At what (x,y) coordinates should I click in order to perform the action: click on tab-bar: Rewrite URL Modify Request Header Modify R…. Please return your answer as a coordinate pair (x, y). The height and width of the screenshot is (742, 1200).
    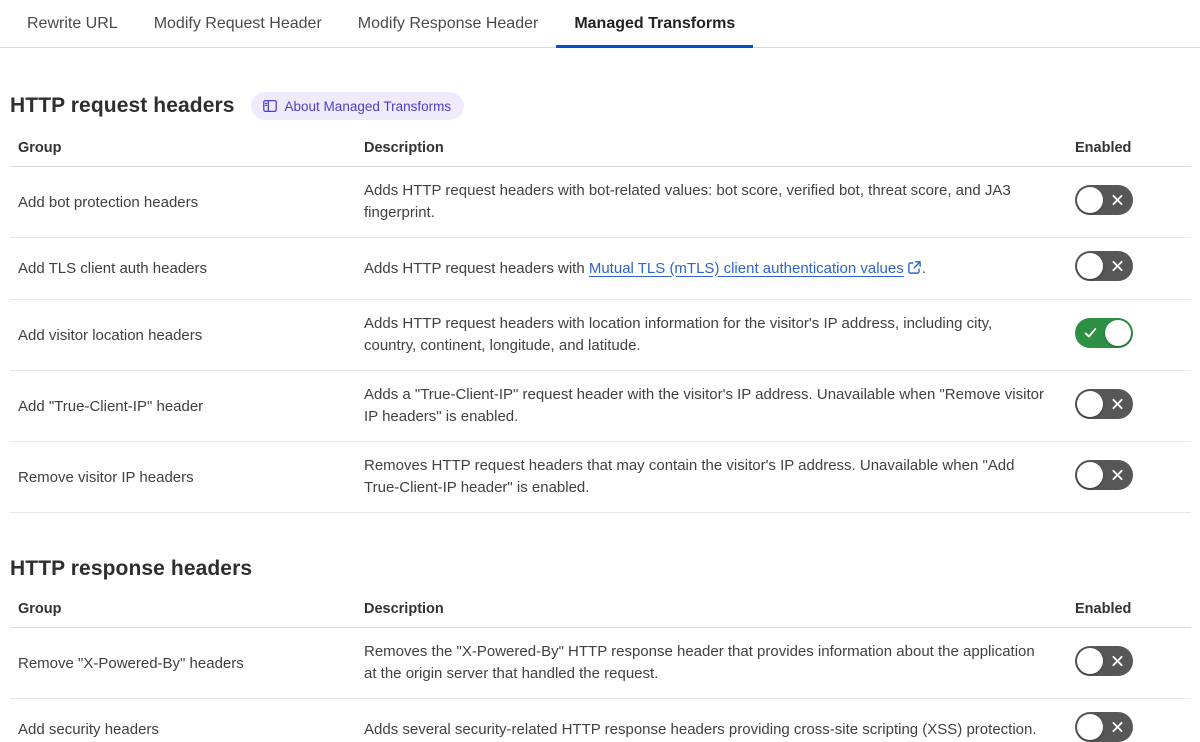
    Looking at the image, I should click on (600, 24).